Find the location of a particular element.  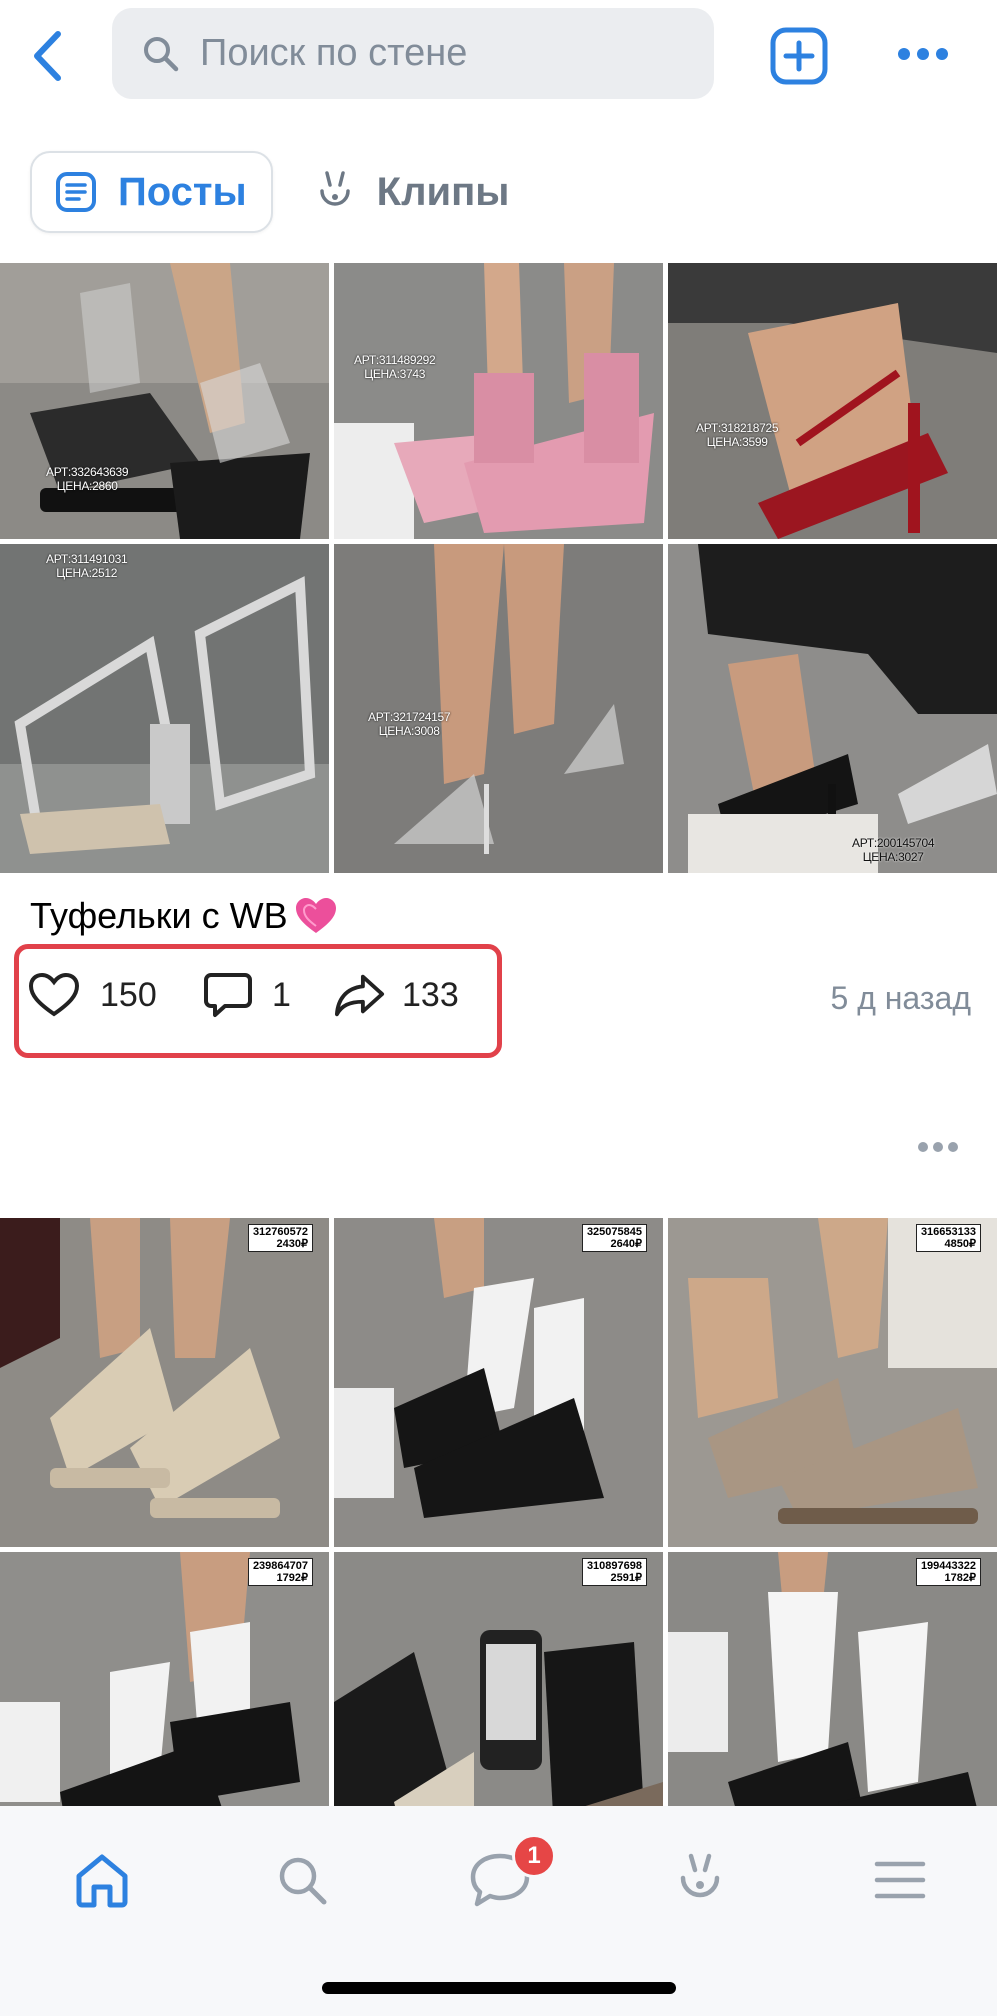

price-tag: АРТ:311491031 ЦЕНА:2512 is located at coordinates (87, 566).